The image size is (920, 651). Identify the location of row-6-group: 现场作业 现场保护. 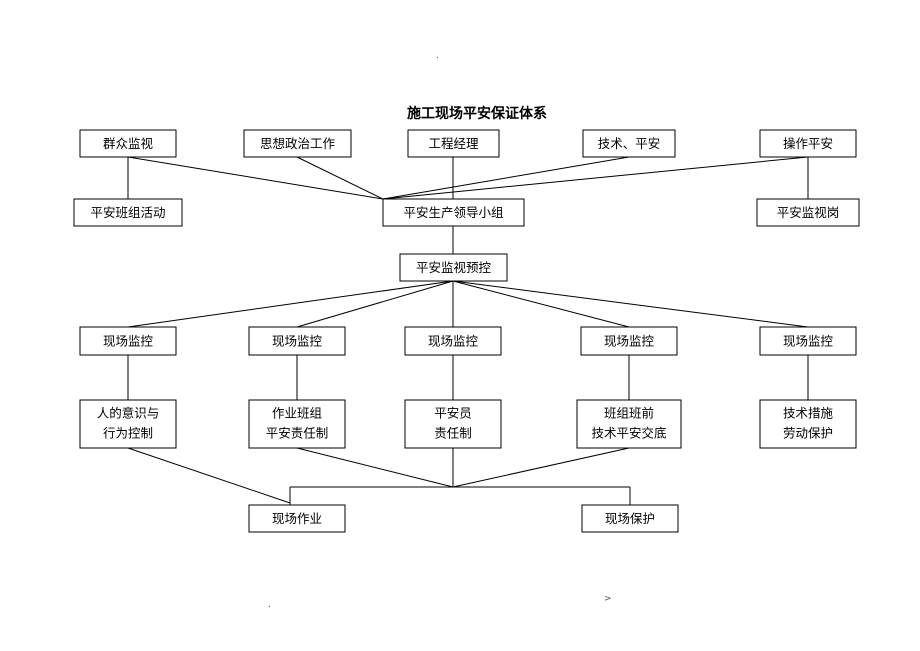
(463, 518).